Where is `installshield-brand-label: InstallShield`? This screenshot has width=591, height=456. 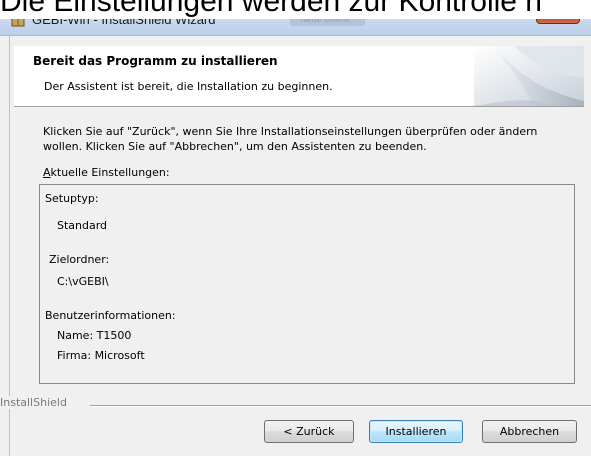 installshield-brand-label: InstallShield is located at coordinates (35, 402).